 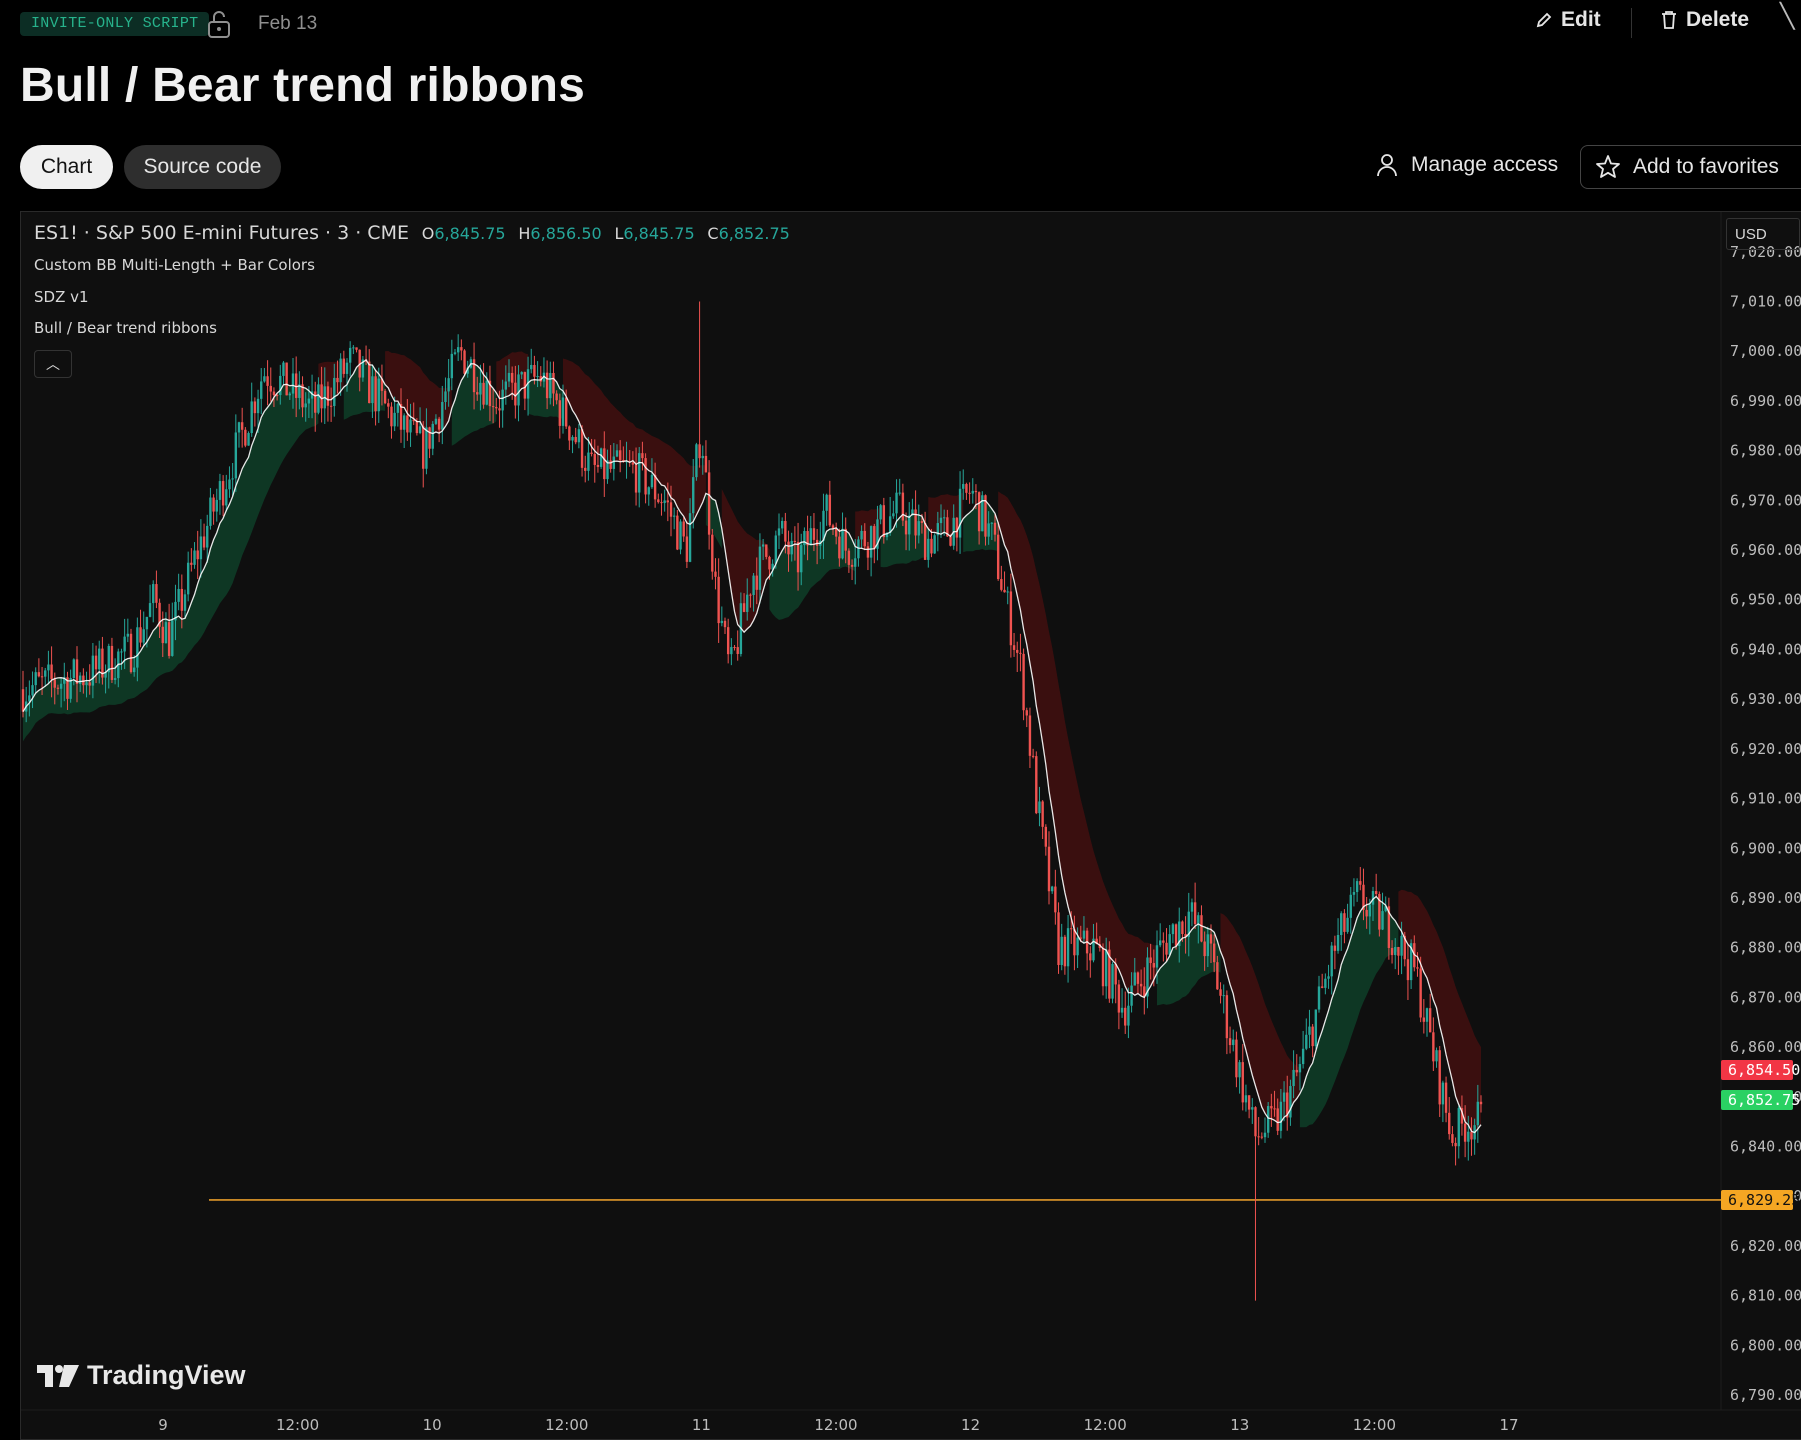 I want to click on delete-button: Delete, so click(x=1704, y=20).